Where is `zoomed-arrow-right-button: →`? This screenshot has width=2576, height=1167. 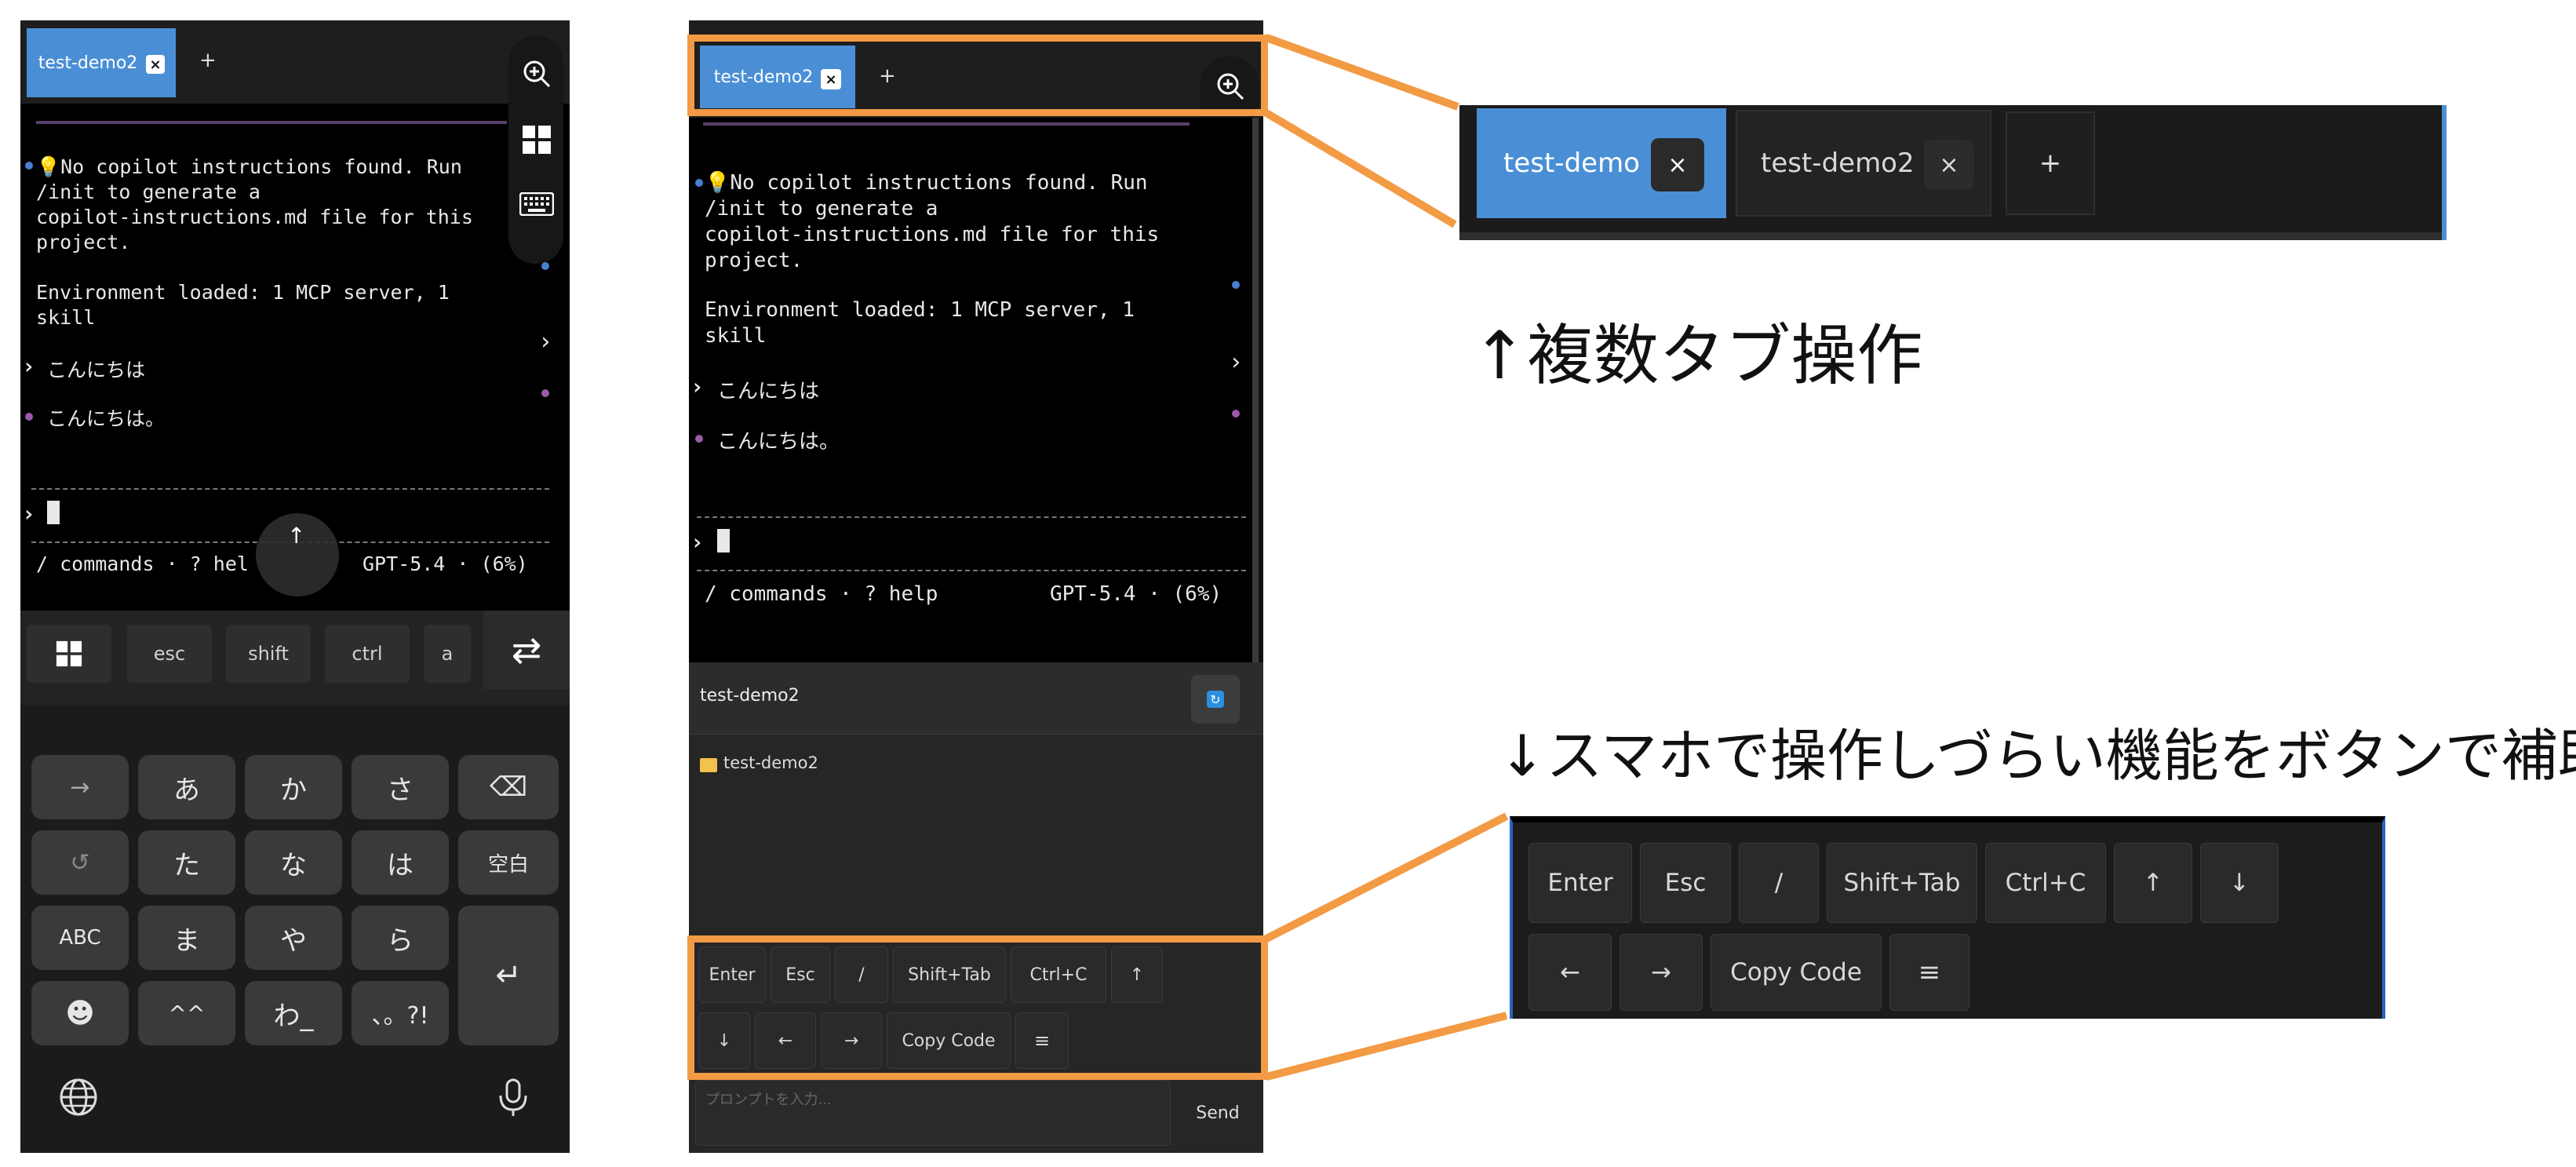
zoomed-arrow-right-button: → is located at coordinates (1661, 972).